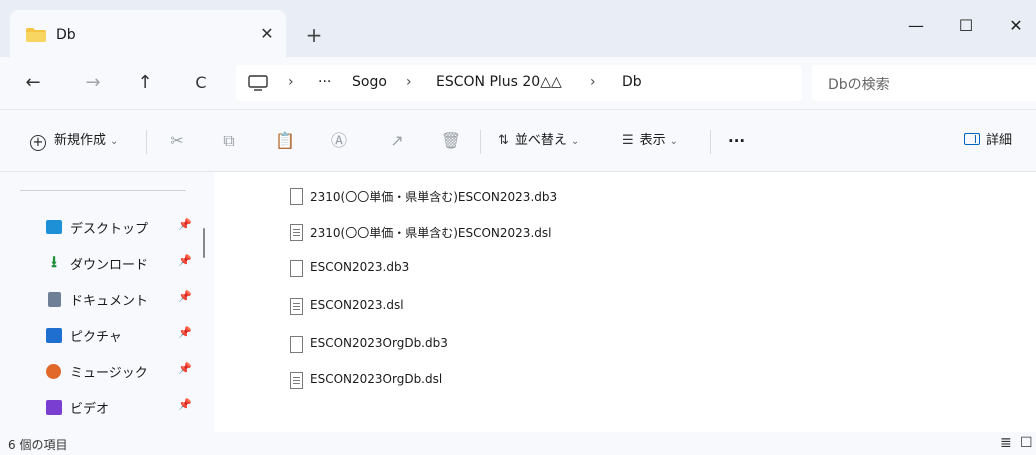 The height and width of the screenshot is (455, 1036). Describe the element at coordinates (267, 34) in the screenshot. I see `tab-close-icon: ✕` at that location.